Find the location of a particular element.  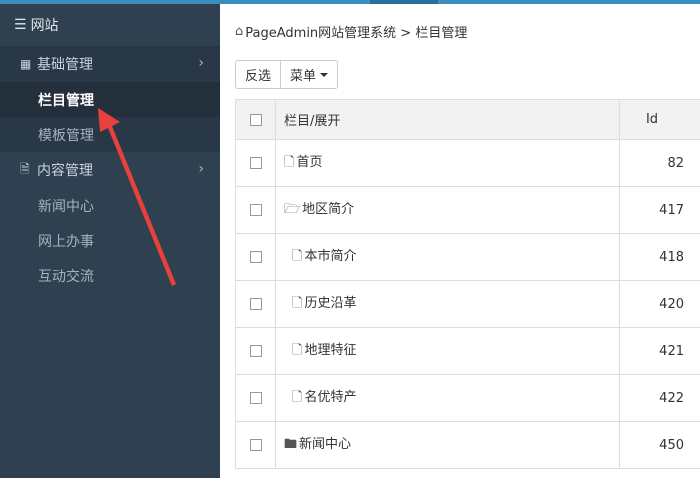

caret-down-icon is located at coordinates (324, 74).